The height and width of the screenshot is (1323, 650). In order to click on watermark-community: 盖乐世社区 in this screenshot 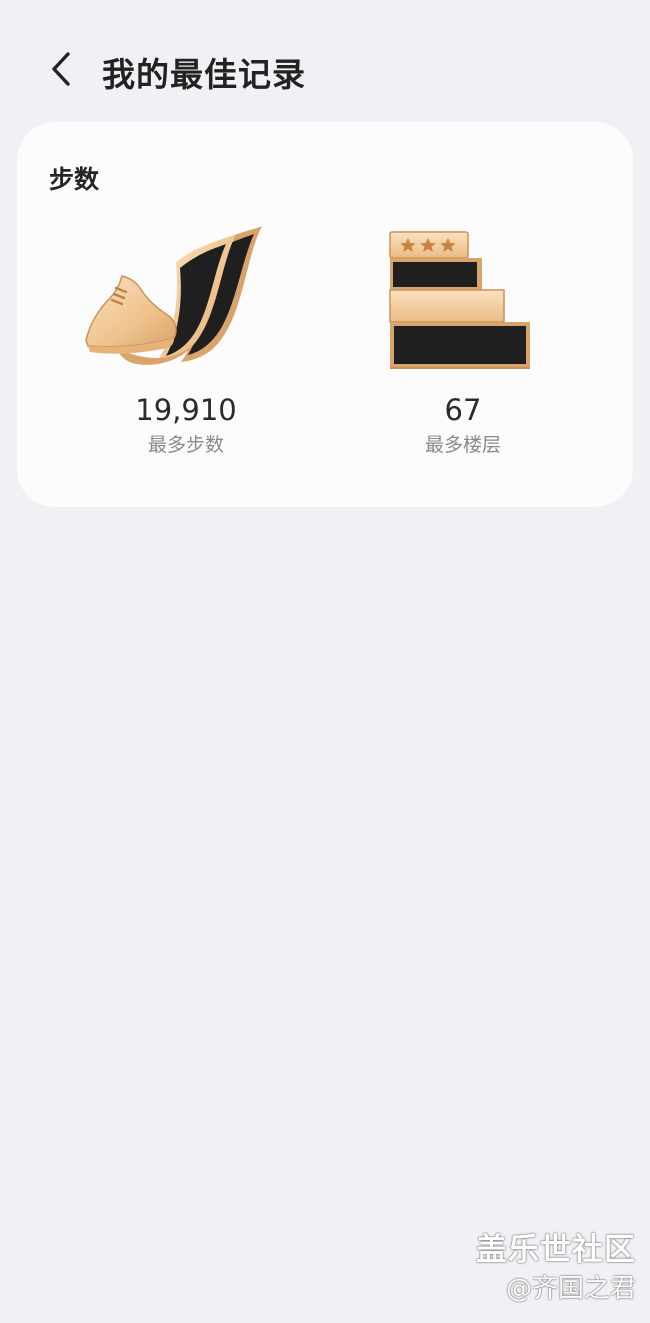, I will do `click(556, 1250)`.